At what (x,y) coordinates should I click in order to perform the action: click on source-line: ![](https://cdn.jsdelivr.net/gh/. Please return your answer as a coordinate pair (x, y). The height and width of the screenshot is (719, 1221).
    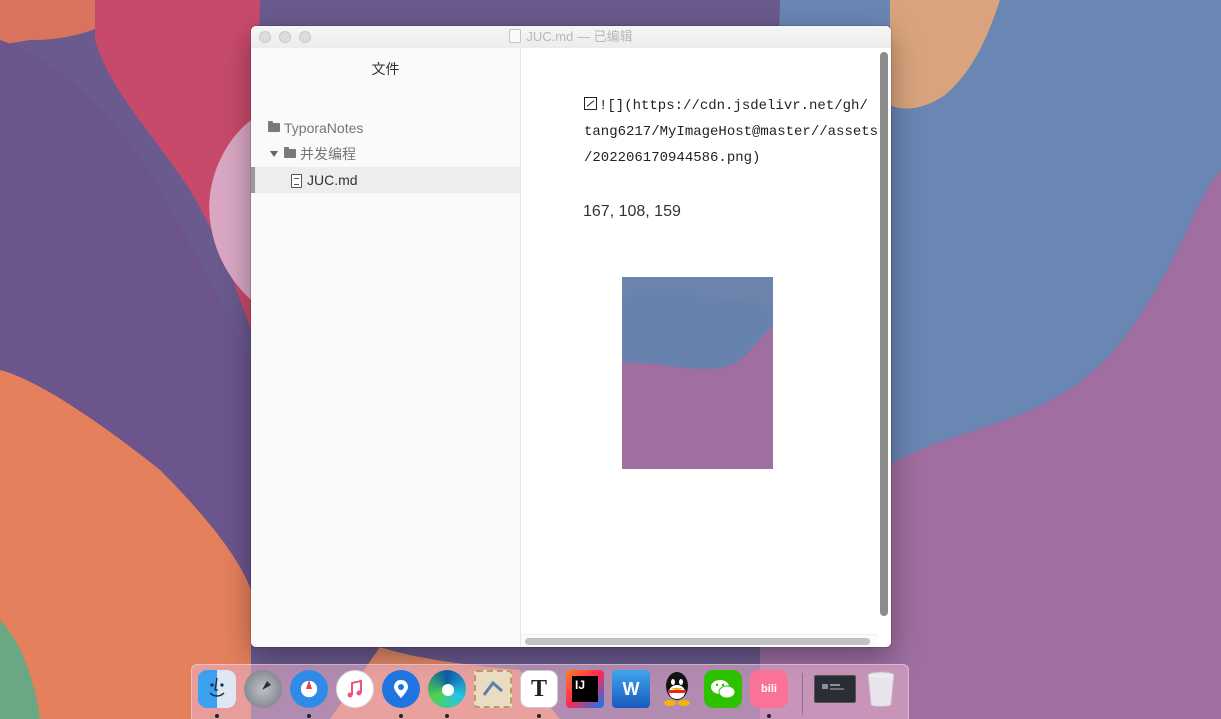
    Looking at the image, I should click on (734, 106).